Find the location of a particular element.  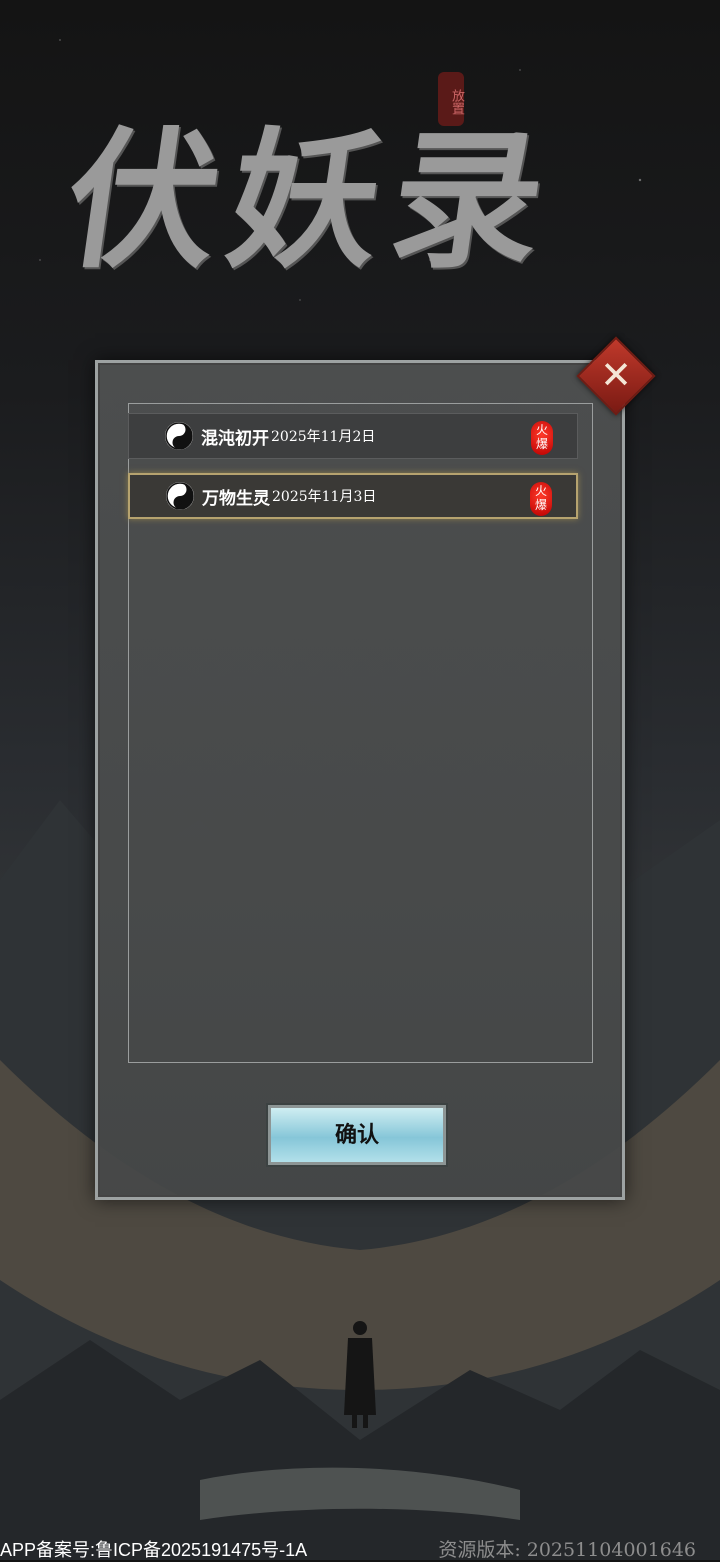

server-row: 混沌初开 2025年11月2日 火爆 is located at coordinates (353, 436).